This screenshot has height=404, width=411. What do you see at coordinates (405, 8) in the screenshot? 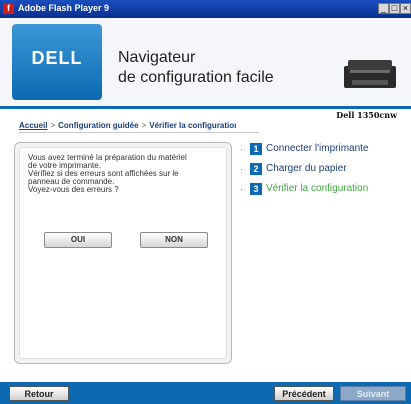
I see `close-button: ×` at bounding box center [405, 8].